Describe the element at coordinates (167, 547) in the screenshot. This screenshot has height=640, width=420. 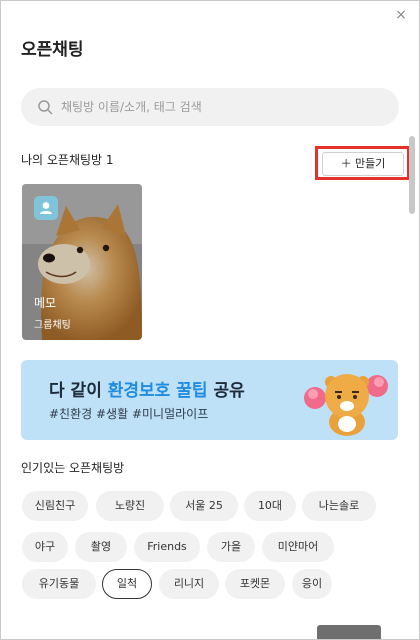
I see `tag-chip: Friends` at that location.